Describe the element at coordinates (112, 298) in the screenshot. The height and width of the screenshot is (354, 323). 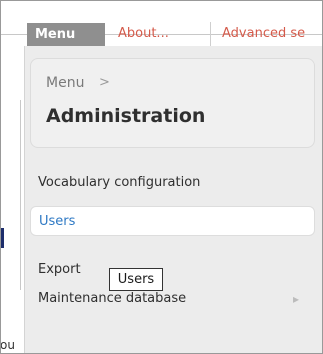
I see `menu-item-label: Maintenance database` at that location.